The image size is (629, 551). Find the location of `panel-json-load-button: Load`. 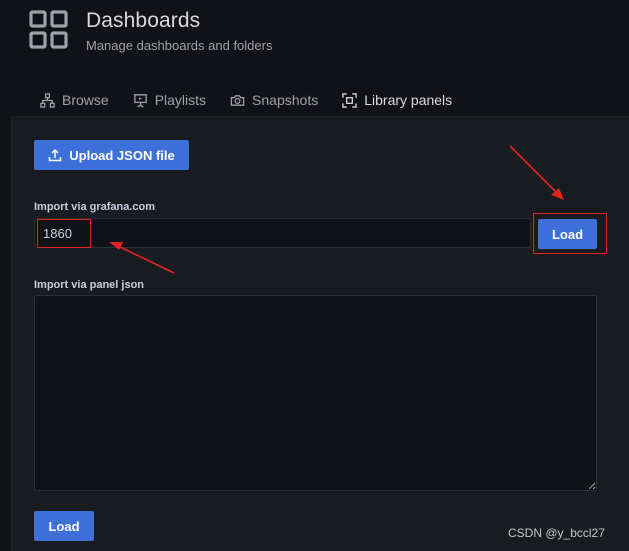

panel-json-load-button: Load is located at coordinates (64, 526).